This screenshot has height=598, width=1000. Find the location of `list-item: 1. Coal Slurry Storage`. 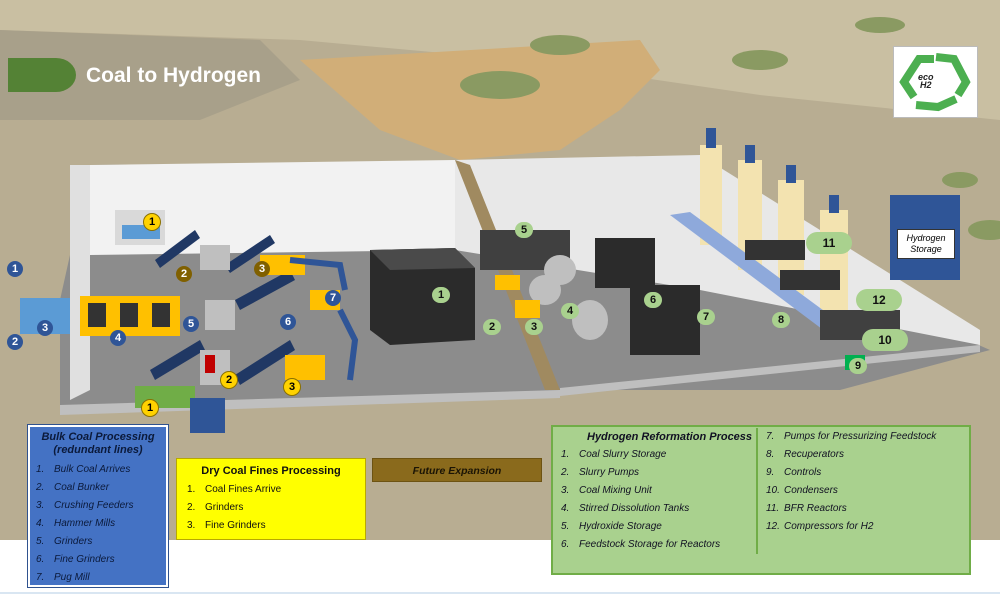

list-item: 1. Coal Slurry Storage is located at coordinates (614, 454).